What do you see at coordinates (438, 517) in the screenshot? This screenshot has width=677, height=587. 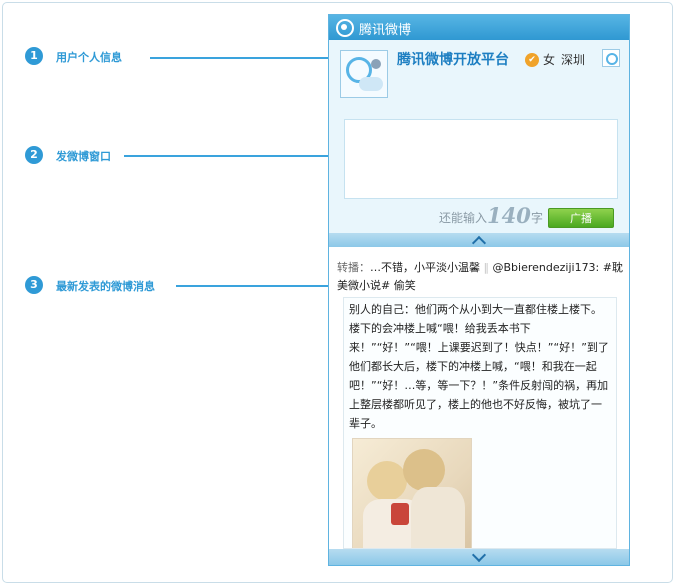 I see `figure-body-right` at bounding box center [438, 517].